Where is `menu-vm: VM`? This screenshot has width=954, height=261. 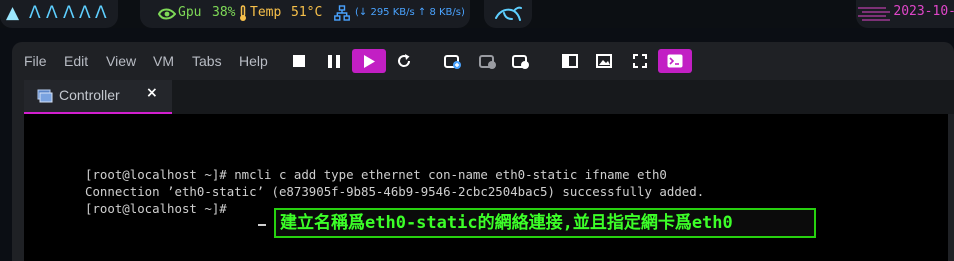 menu-vm: VM is located at coordinates (163, 61).